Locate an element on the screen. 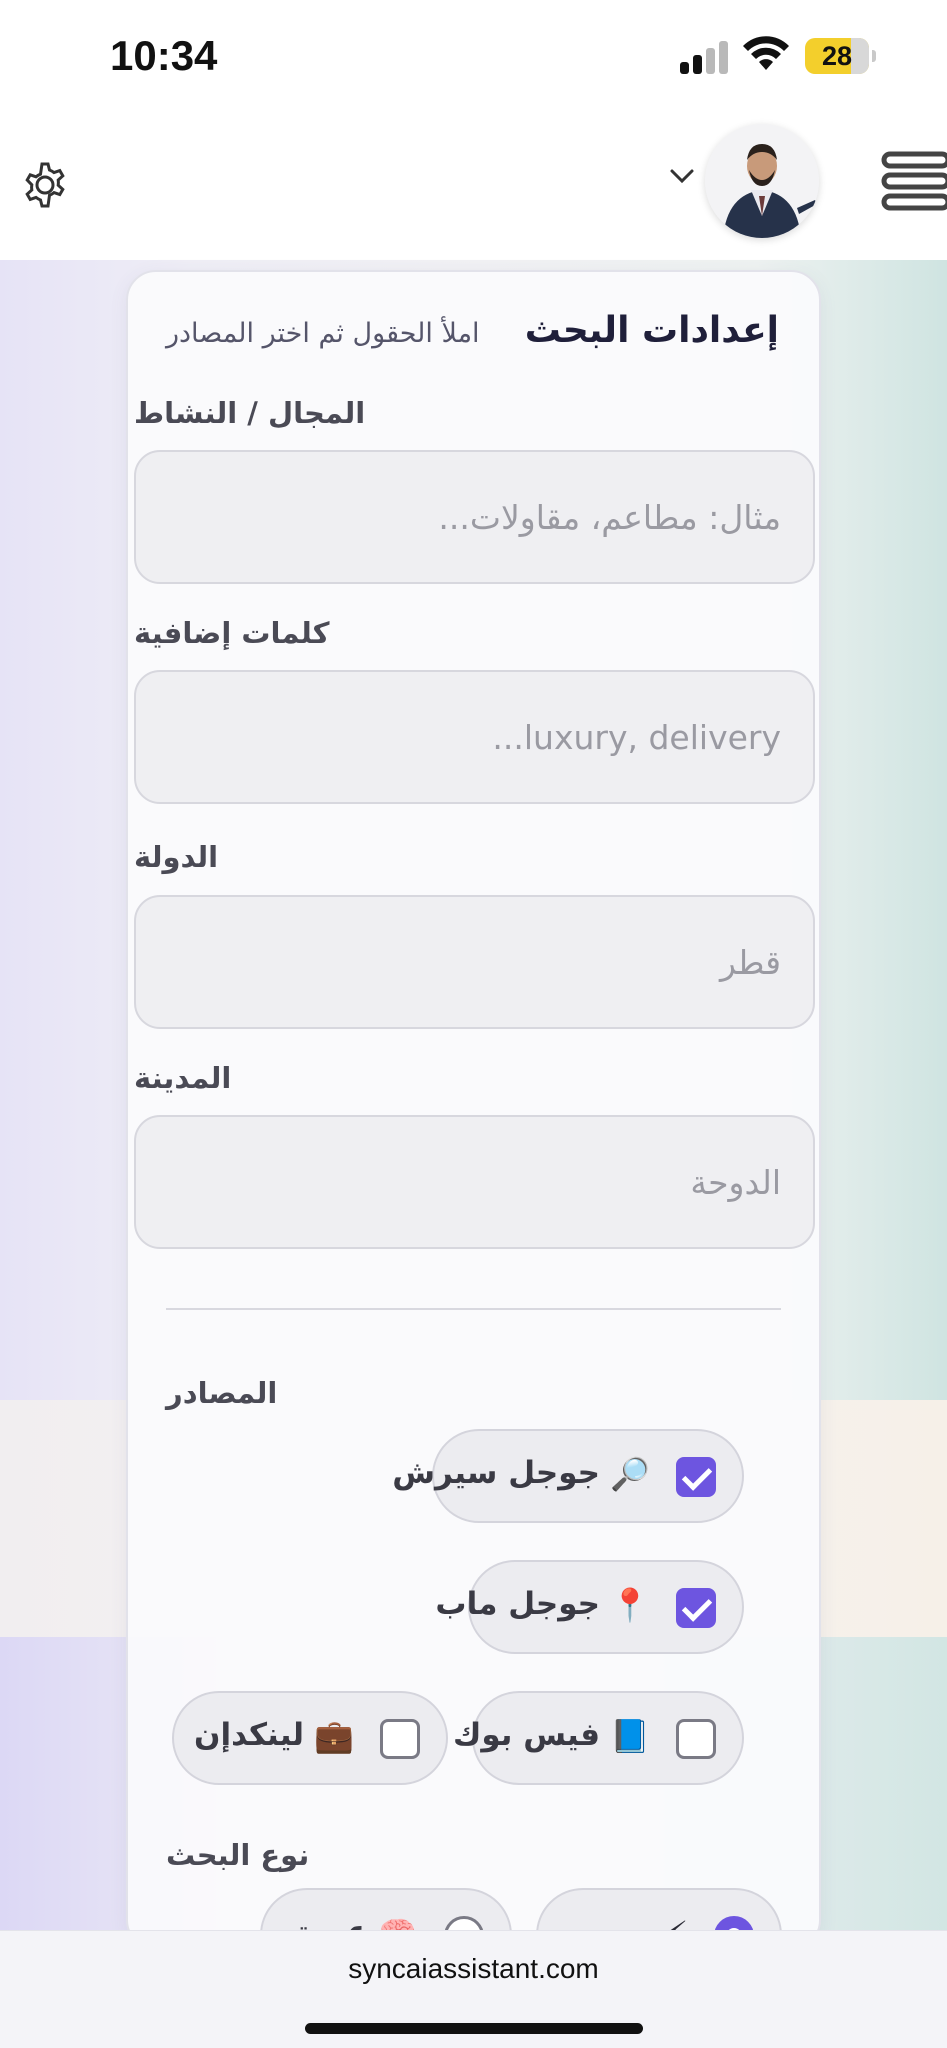 The height and width of the screenshot is (2048, 947). checkbox-facebook is located at coordinates (696, 1739).